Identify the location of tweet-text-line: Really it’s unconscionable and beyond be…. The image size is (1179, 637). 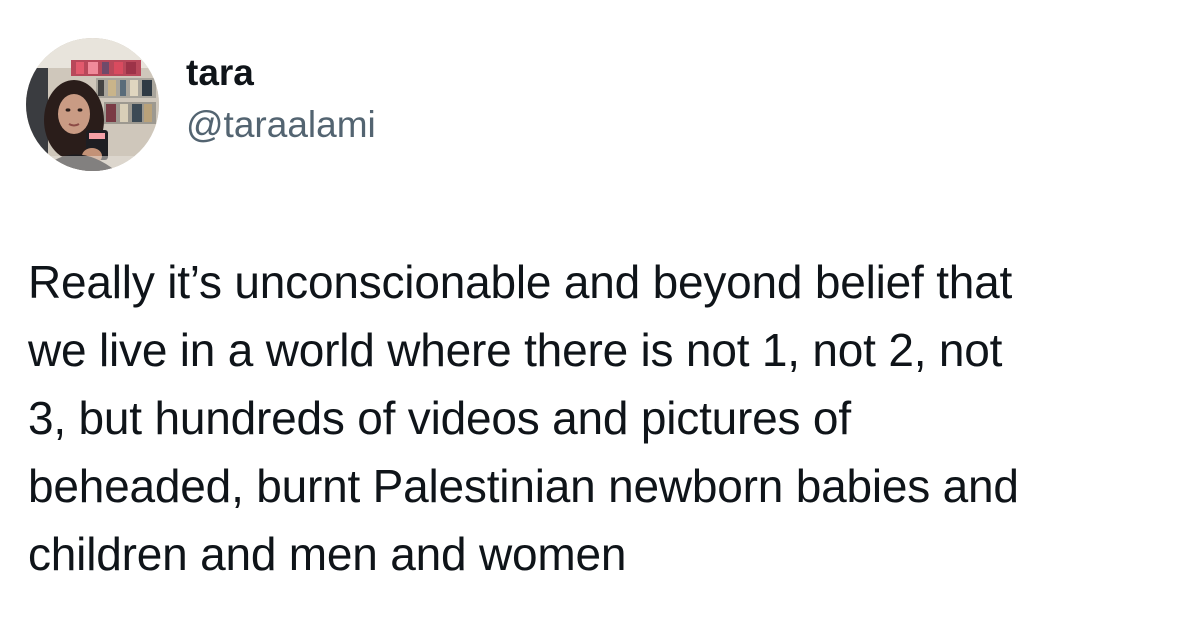
(520, 282).